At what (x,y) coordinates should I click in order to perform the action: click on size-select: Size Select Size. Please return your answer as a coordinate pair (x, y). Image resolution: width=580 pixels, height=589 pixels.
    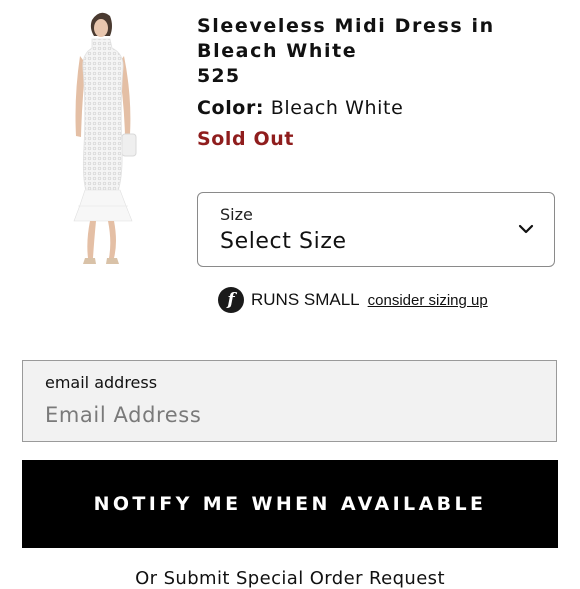
    Looking at the image, I should click on (376, 229).